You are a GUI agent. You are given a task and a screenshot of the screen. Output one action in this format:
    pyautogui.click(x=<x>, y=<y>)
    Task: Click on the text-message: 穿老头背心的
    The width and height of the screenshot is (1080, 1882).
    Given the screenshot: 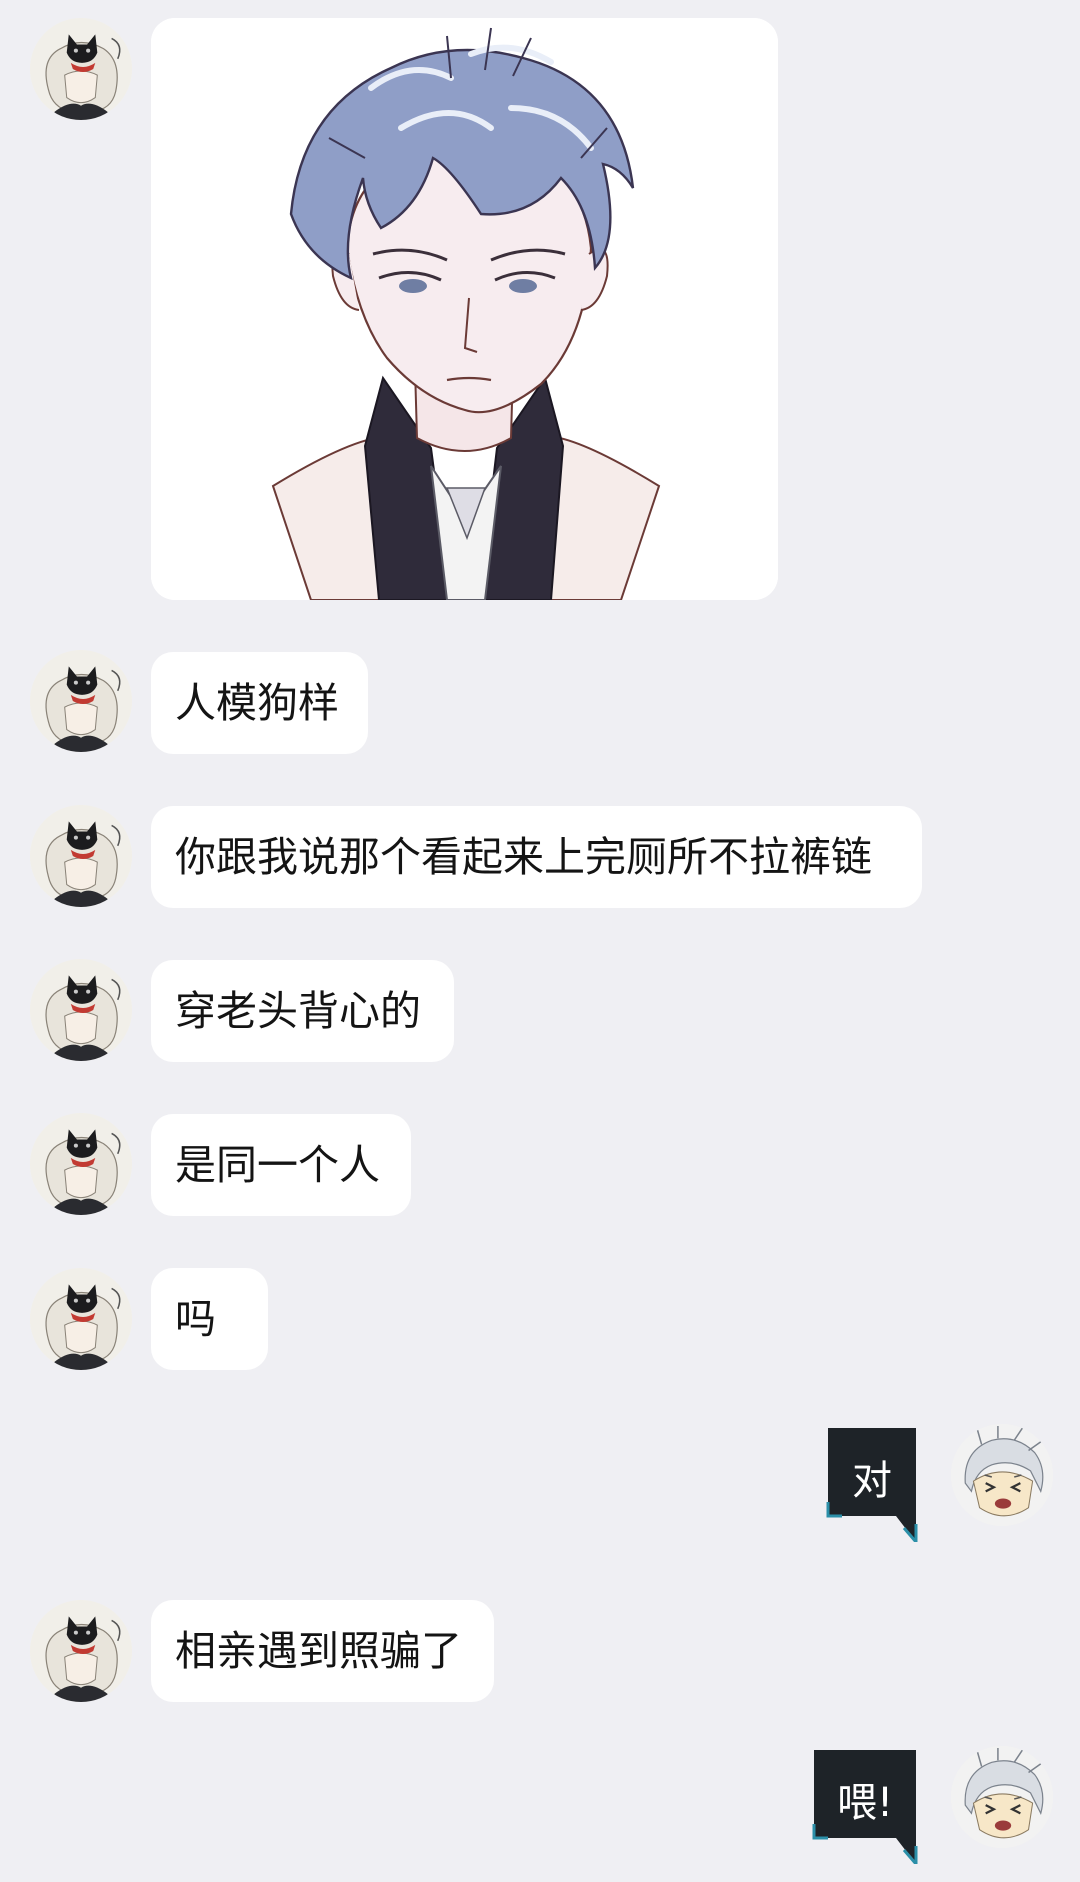 What is the action you would take?
    pyautogui.click(x=302, y=1011)
    